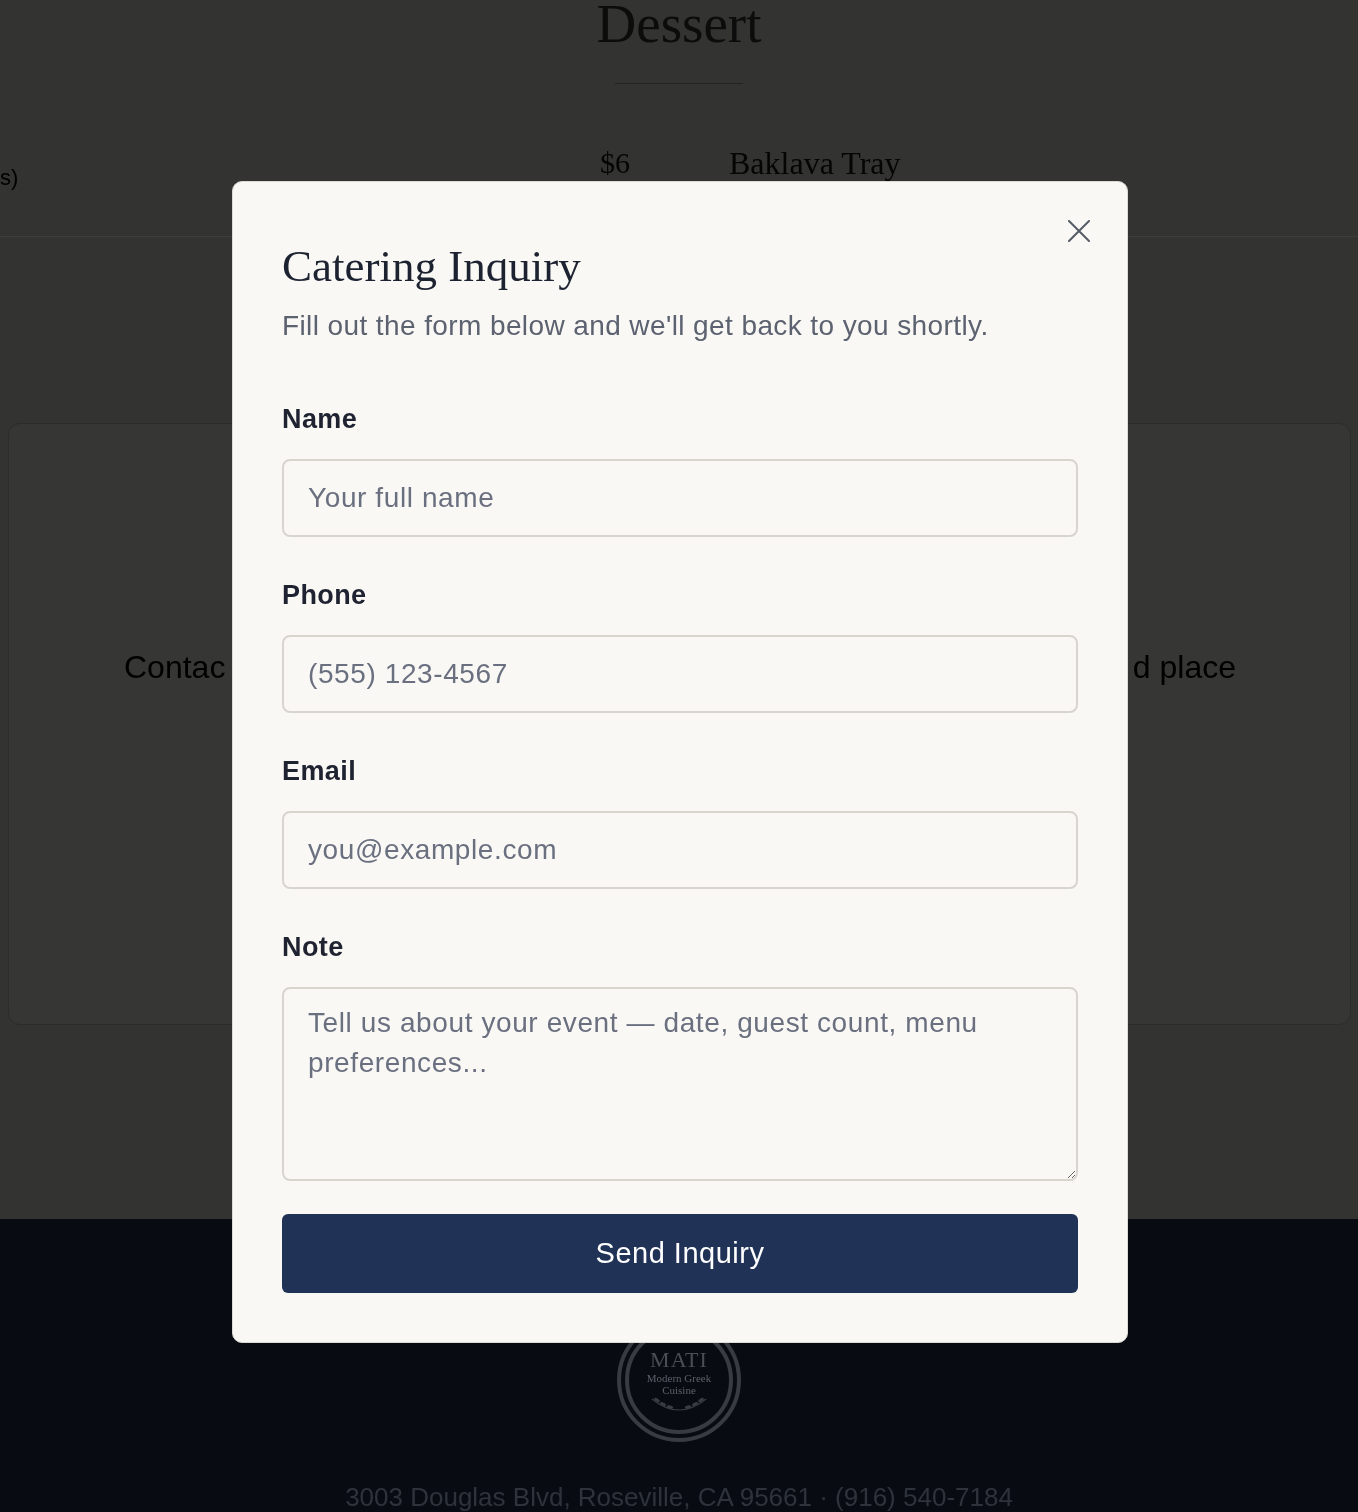  I want to click on dialog-title: Catering Inquiry, so click(432, 266).